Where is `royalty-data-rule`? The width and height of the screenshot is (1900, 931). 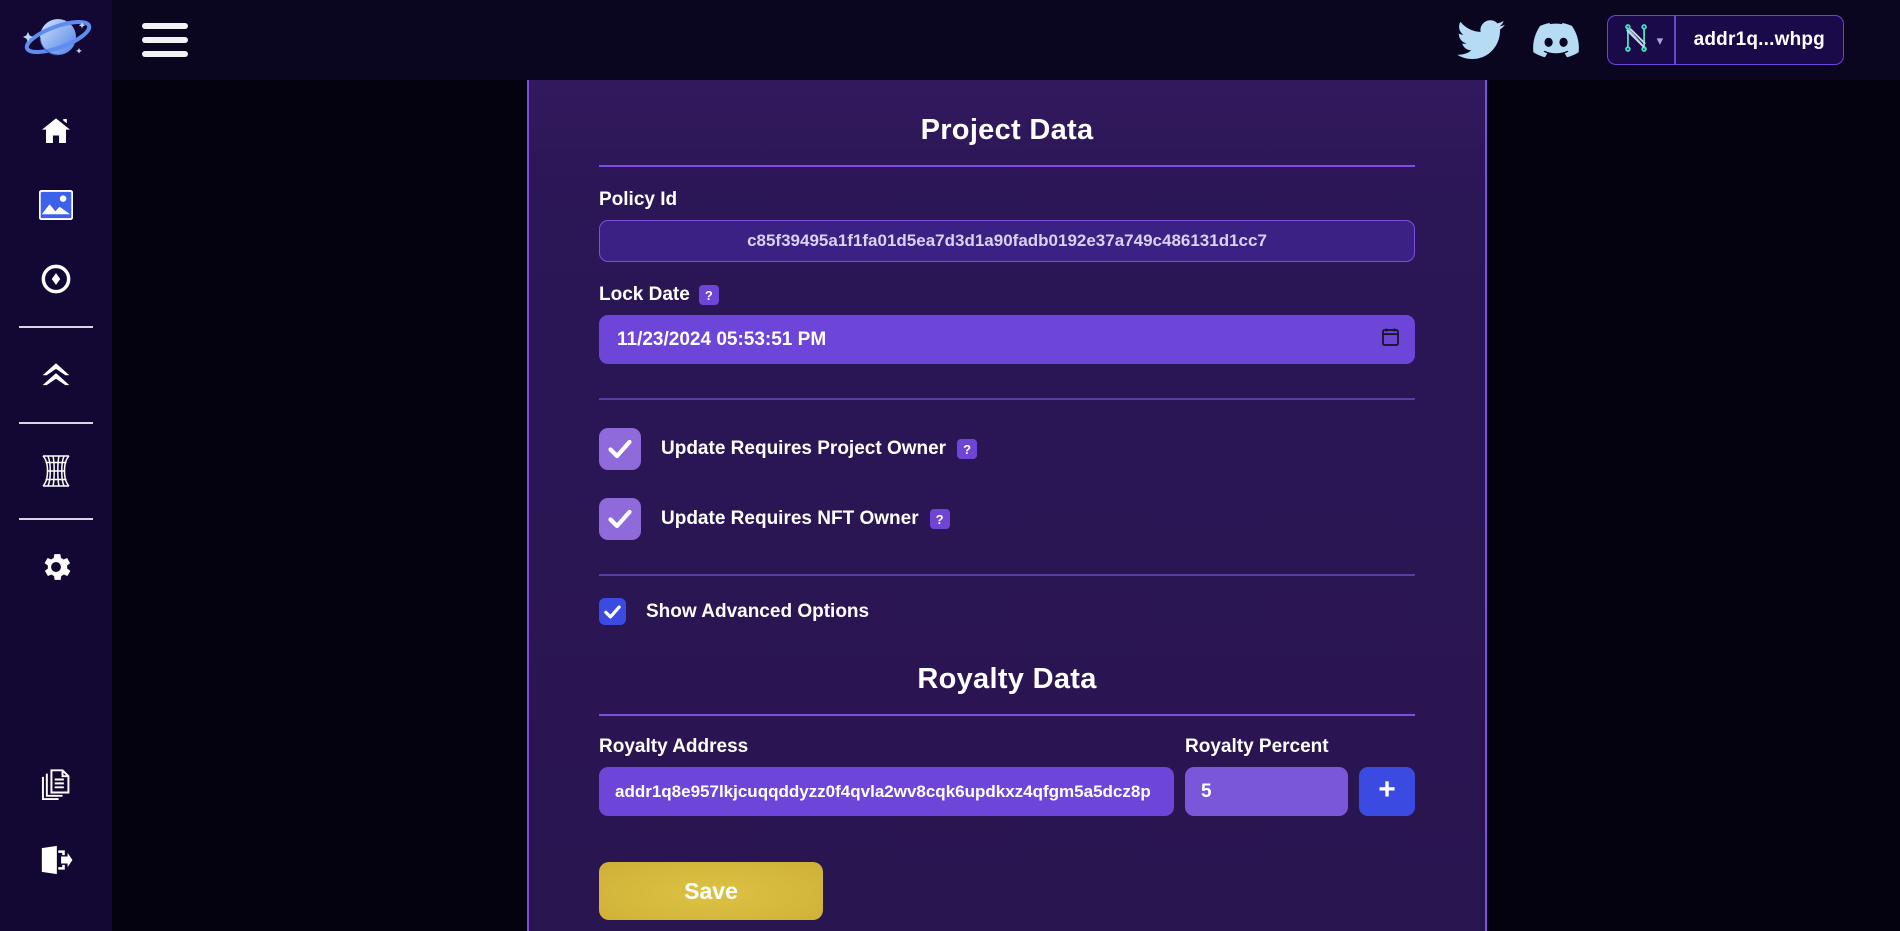 royalty-data-rule is located at coordinates (1007, 715).